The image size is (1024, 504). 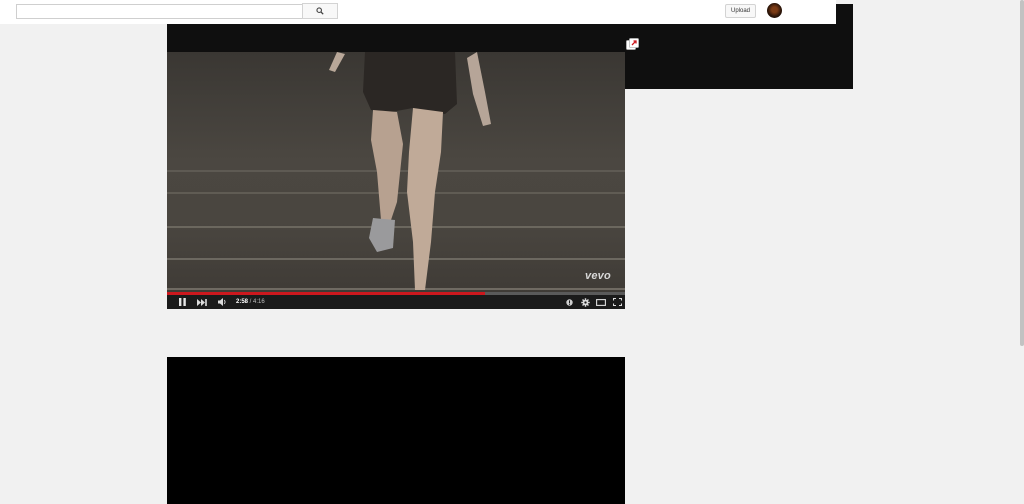 I want to click on search-button, so click(x=320, y=11).